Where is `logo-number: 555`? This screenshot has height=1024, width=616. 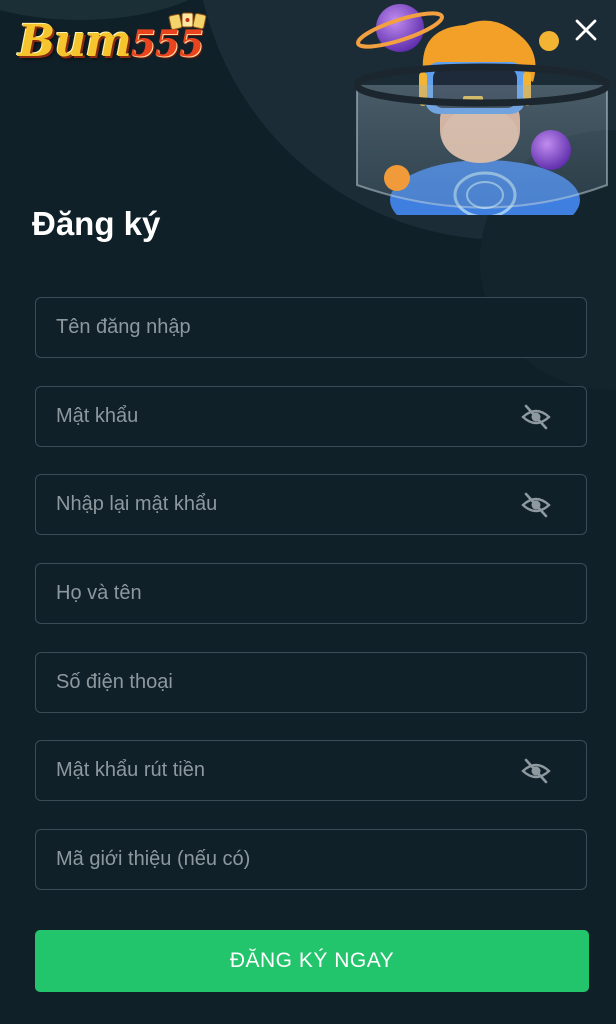
logo-number: 555 is located at coordinates (167, 44).